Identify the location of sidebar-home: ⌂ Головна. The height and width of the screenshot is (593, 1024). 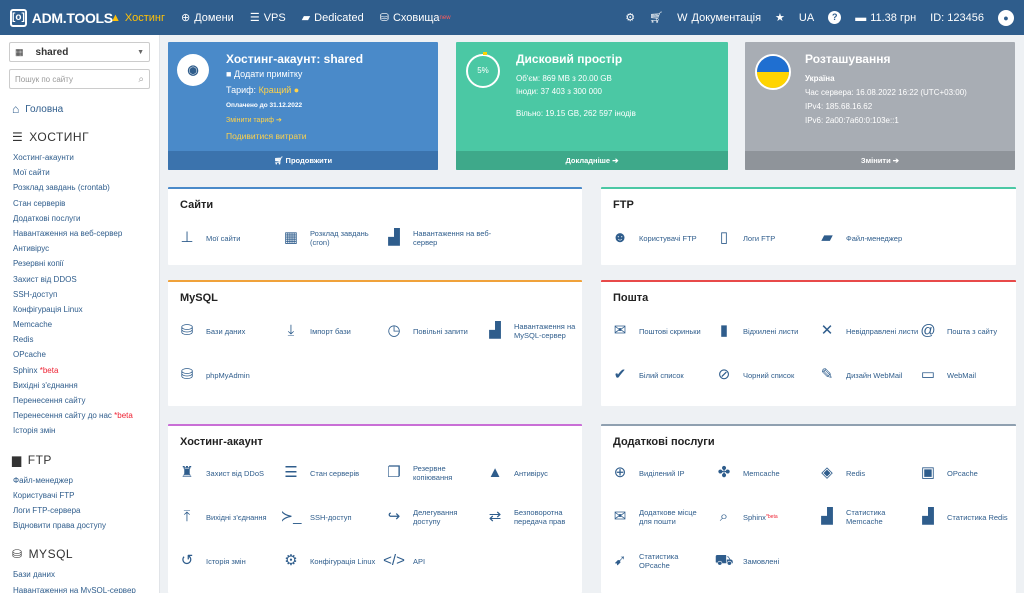
(85, 109).